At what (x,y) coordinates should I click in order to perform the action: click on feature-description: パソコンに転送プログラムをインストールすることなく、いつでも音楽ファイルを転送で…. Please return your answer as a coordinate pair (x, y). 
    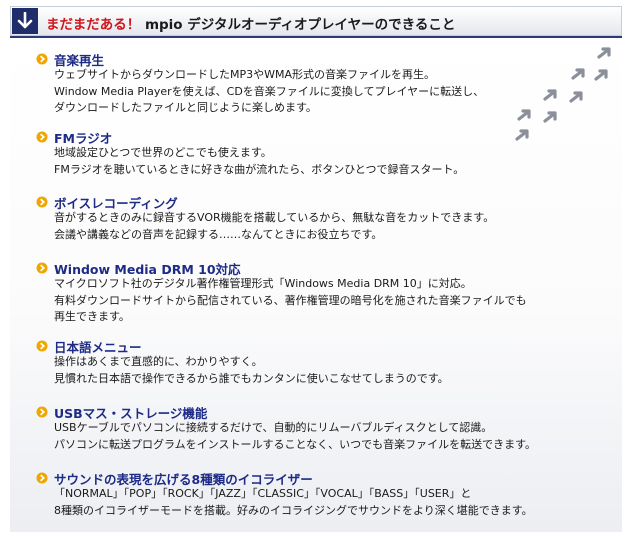
    Looking at the image, I should click on (295, 444).